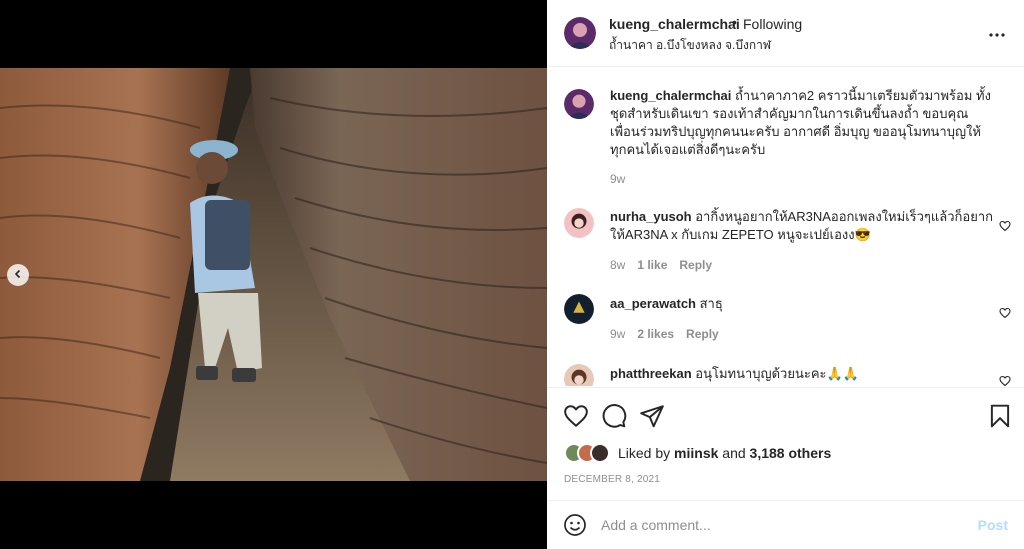 This screenshot has height=549, width=1024. Describe the element at coordinates (600, 453) in the screenshot. I see `liker-avatar` at that location.